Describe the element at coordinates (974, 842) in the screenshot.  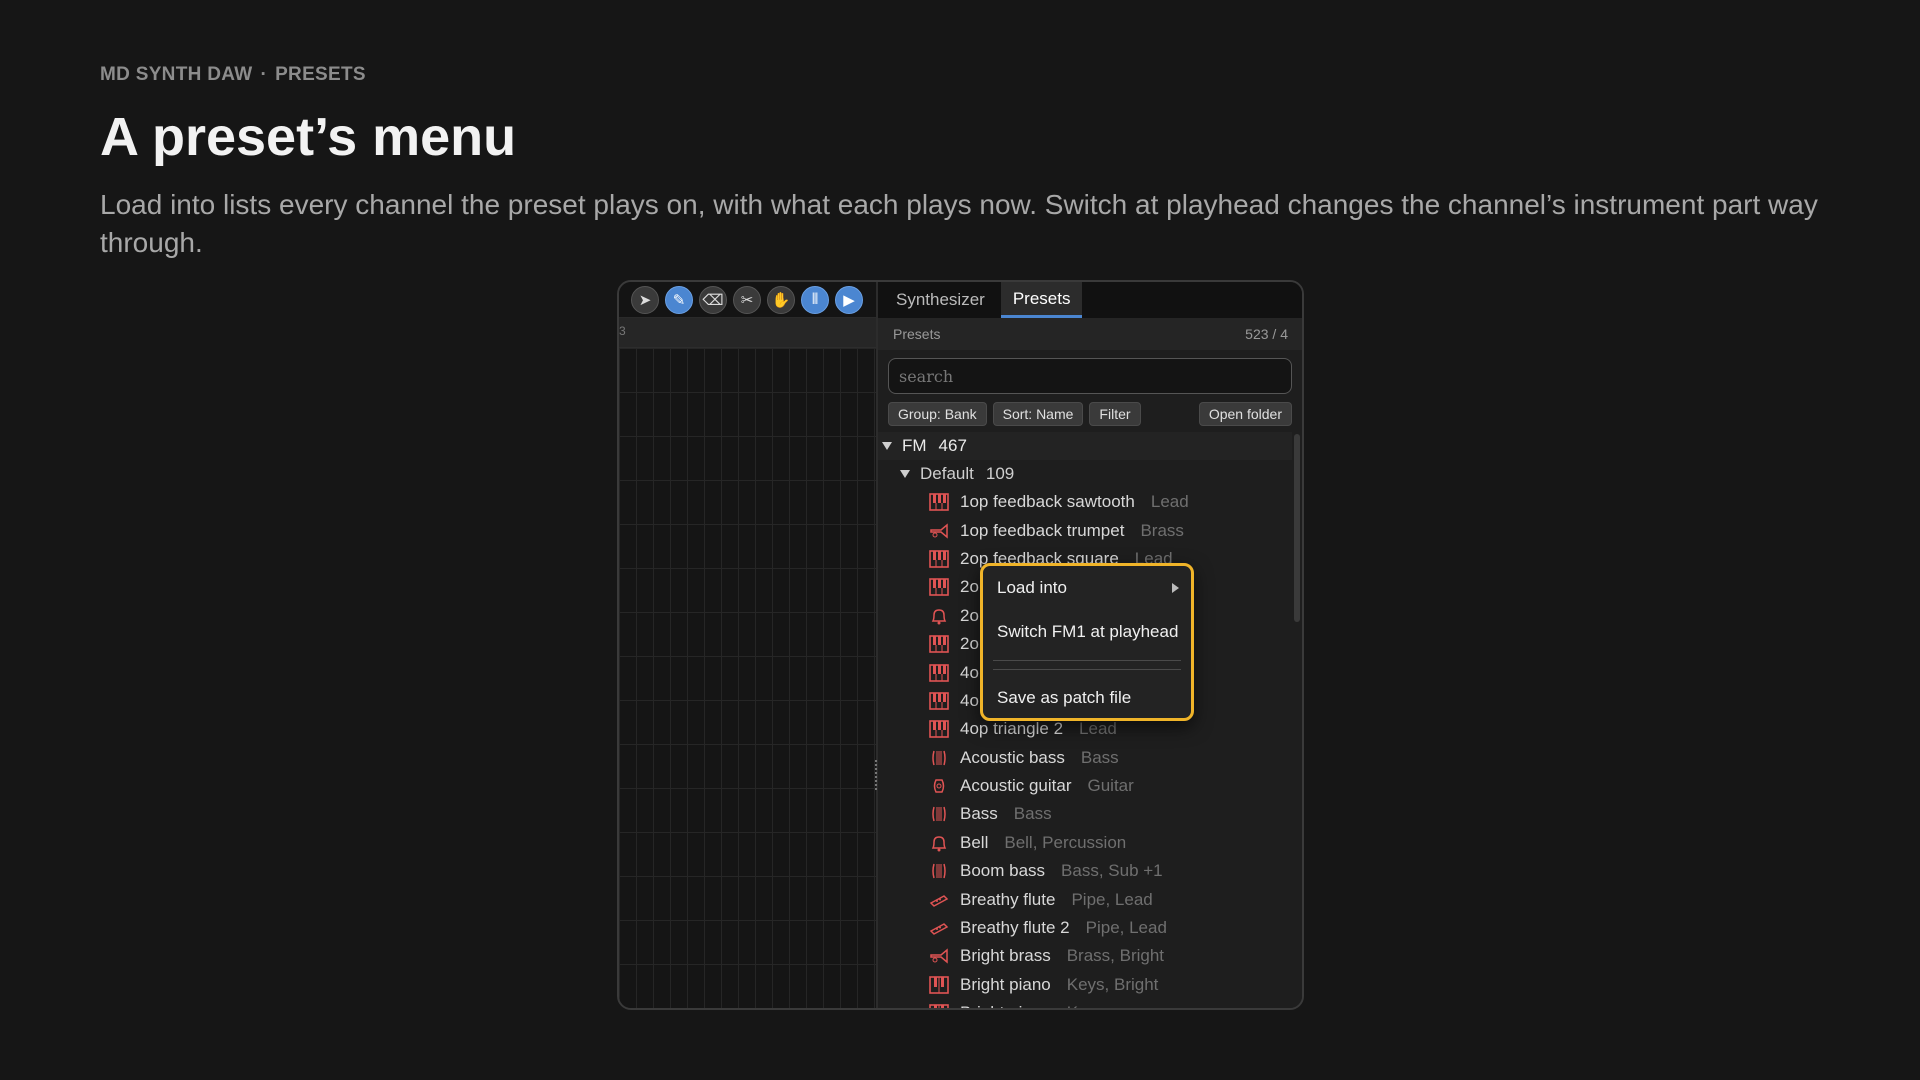
I see `preset-name: Bell` at that location.